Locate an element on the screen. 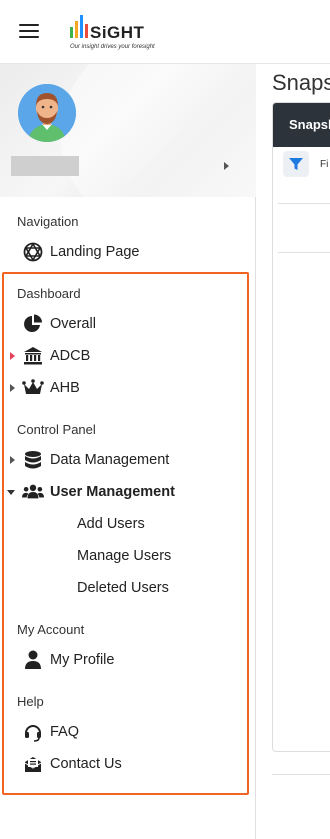 This screenshot has width=330, height=839. sidebar-item-data-management: Data Management is located at coordinates (125, 460).